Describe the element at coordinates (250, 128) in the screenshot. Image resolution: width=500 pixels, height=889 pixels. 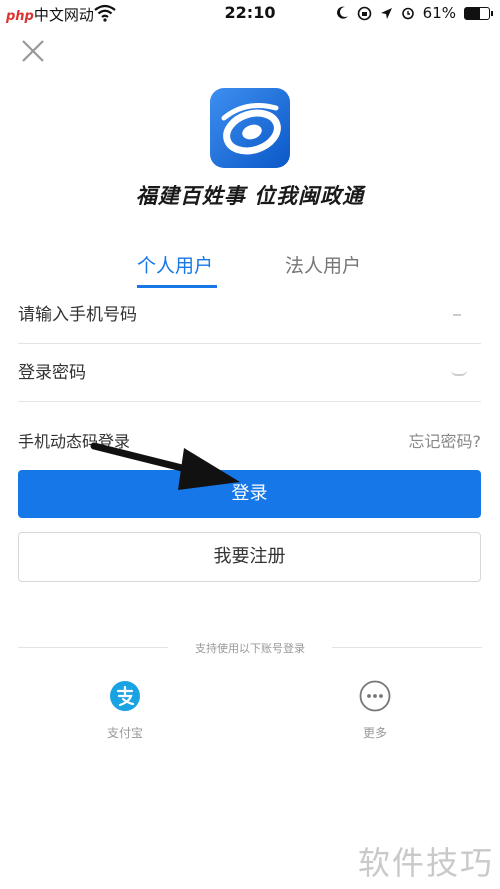
I see `app-logo` at that location.